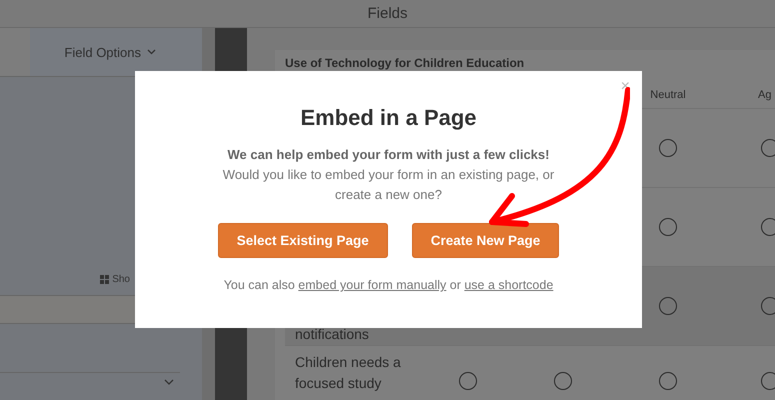 This screenshot has width=775, height=400. I want to click on question-title: Use of Technology for Children Education, so click(405, 63).